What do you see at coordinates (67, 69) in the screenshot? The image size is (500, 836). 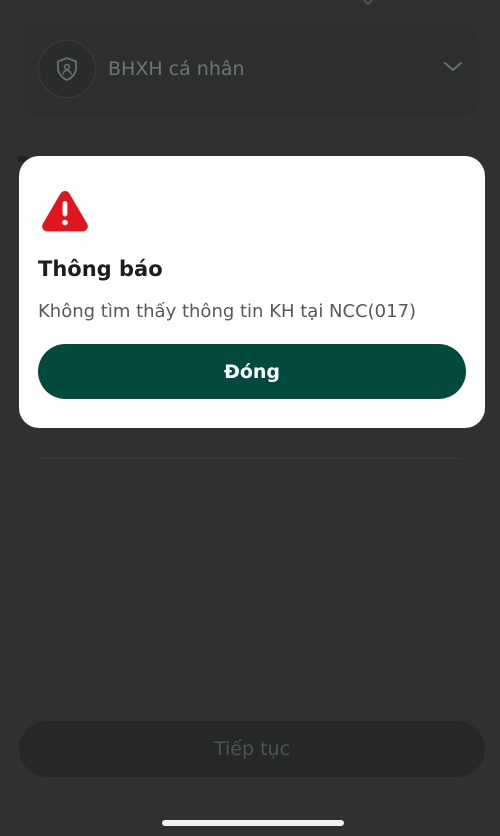 I see `shield-icon` at bounding box center [67, 69].